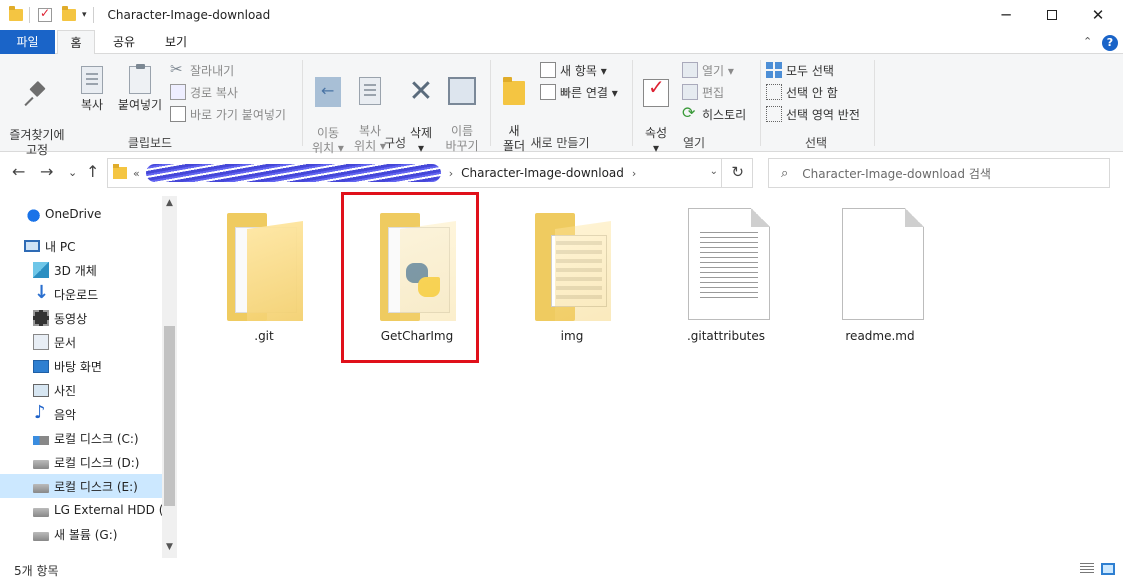  I want to click on file-item: img, so click(572, 280).